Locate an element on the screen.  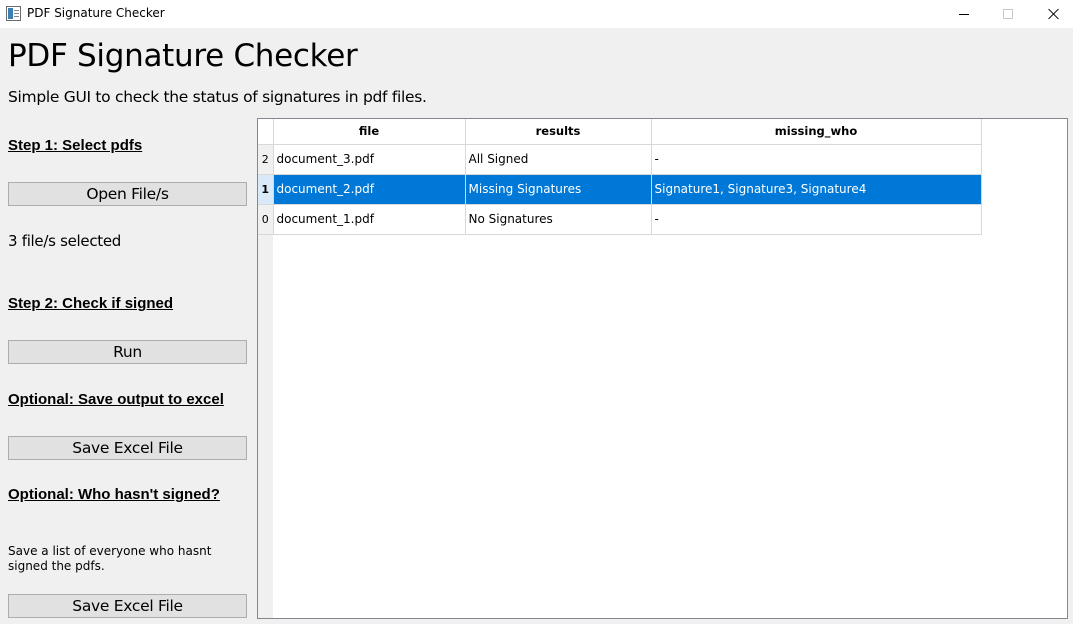
run-button: Run is located at coordinates (127, 352).